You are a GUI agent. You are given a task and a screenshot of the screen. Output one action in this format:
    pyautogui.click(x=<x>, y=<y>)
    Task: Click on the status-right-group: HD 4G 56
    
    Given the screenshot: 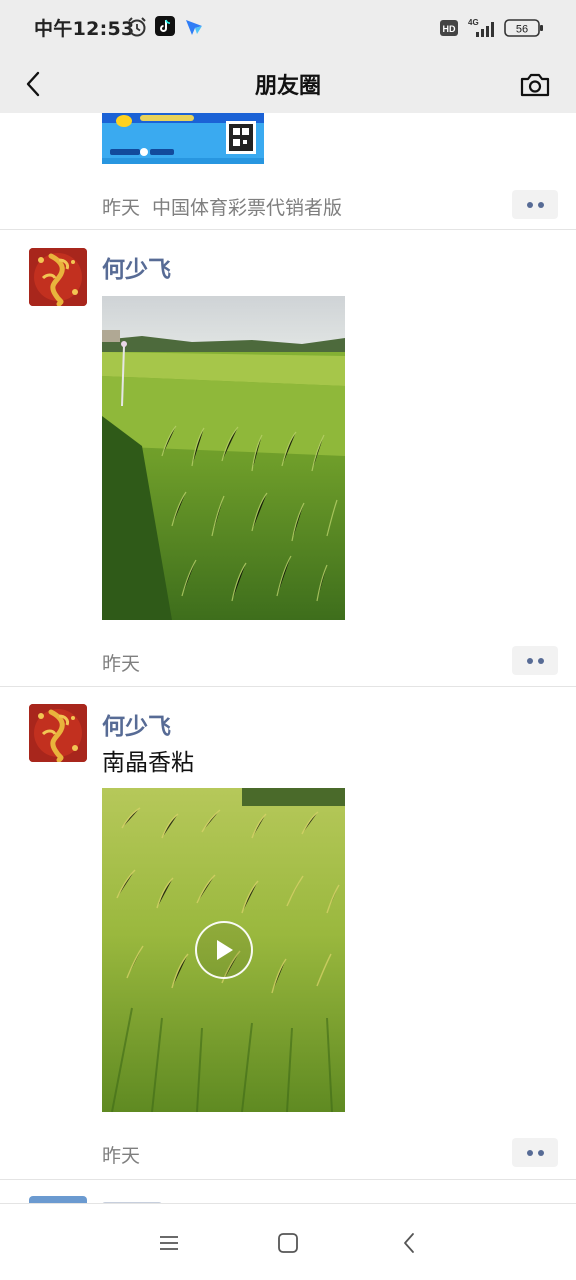 What is the action you would take?
    pyautogui.click(x=493, y=28)
    